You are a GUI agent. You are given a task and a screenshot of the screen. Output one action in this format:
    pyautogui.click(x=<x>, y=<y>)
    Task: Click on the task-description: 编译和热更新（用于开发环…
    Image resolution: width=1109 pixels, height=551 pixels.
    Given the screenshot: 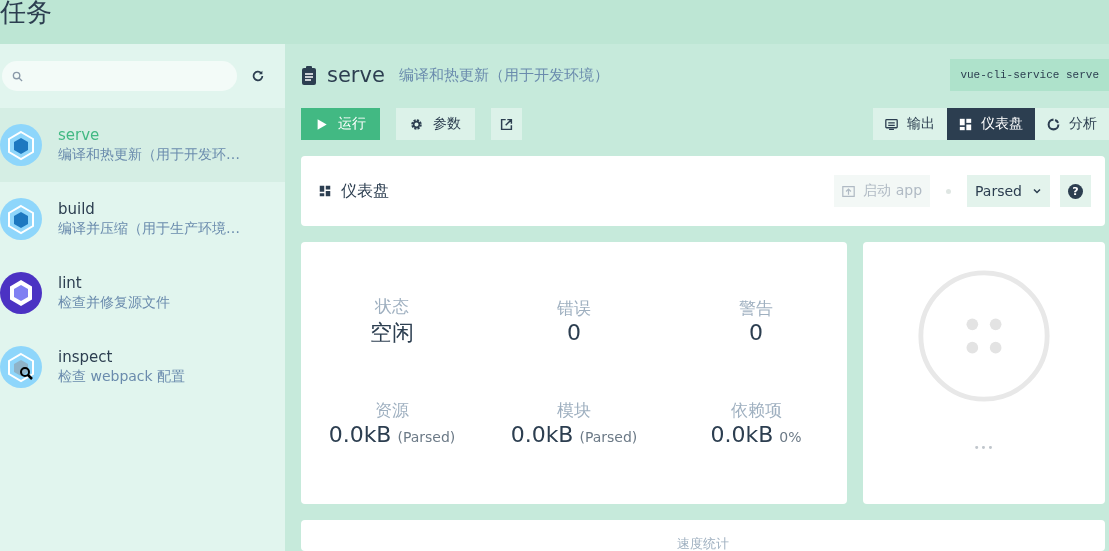 What is the action you would take?
    pyautogui.click(x=149, y=155)
    